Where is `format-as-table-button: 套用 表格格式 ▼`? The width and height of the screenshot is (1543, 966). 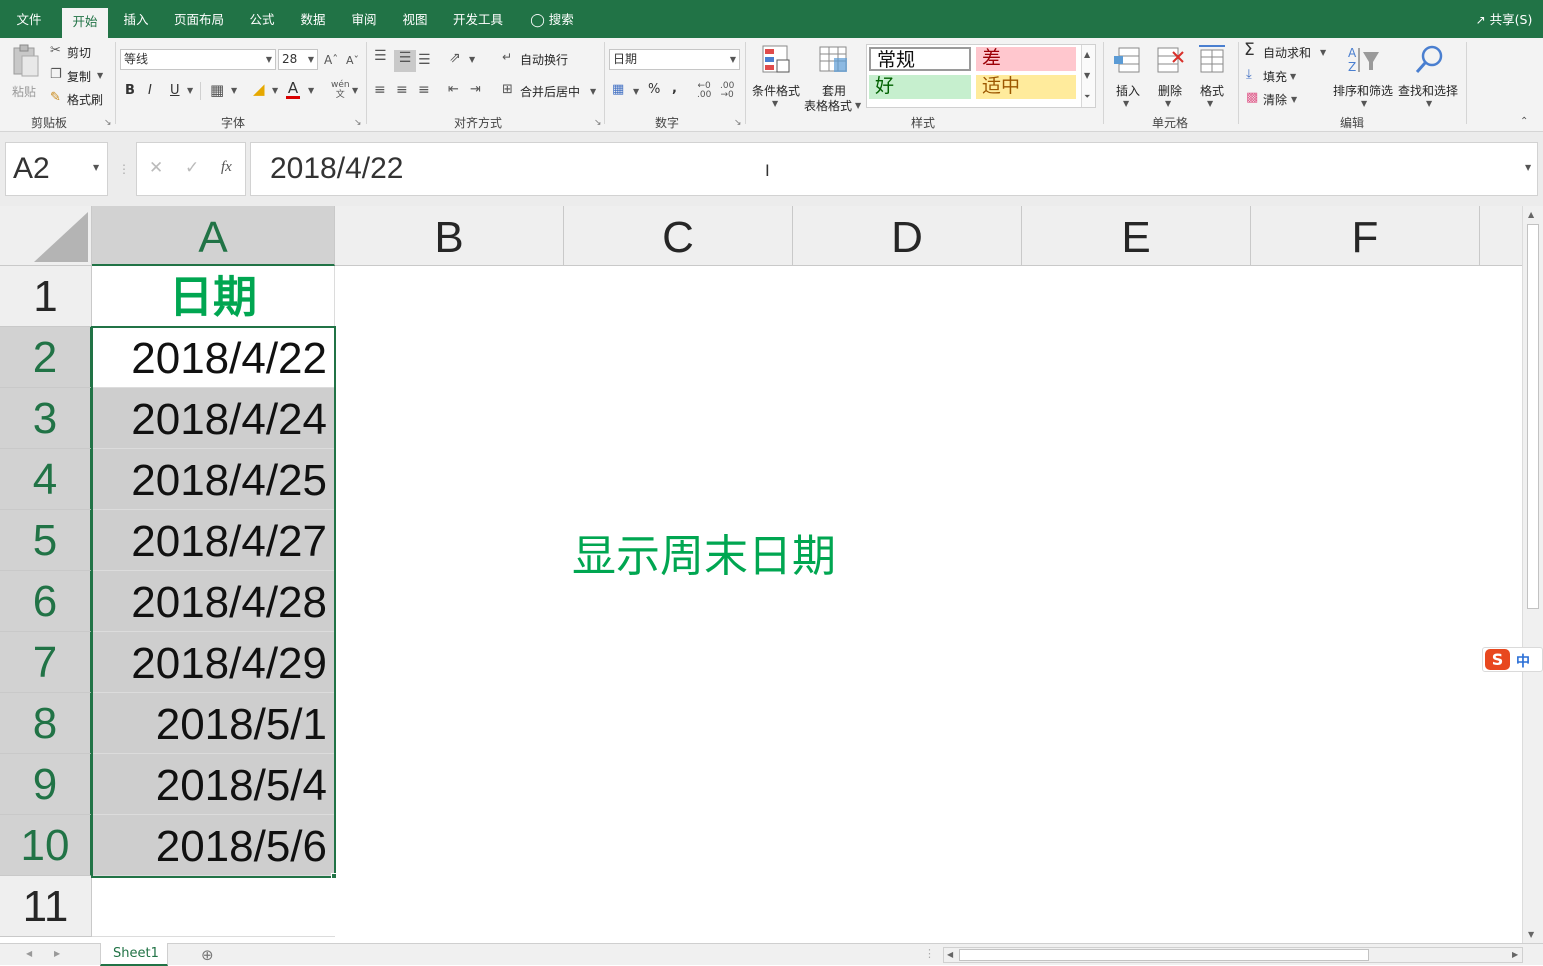 format-as-table-button: 套用 表格格式 ▼ is located at coordinates (834, 77).